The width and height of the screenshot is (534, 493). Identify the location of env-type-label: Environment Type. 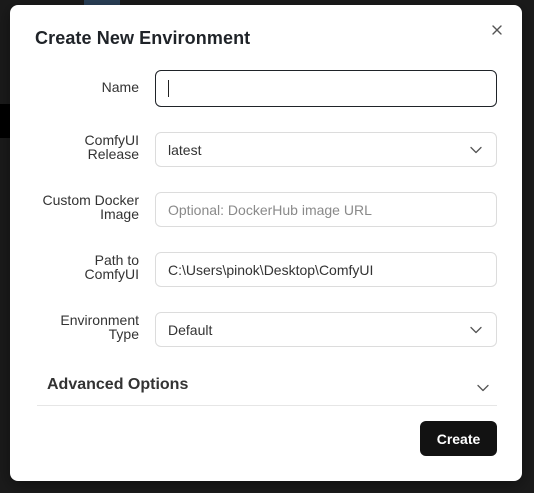
(99, 327).